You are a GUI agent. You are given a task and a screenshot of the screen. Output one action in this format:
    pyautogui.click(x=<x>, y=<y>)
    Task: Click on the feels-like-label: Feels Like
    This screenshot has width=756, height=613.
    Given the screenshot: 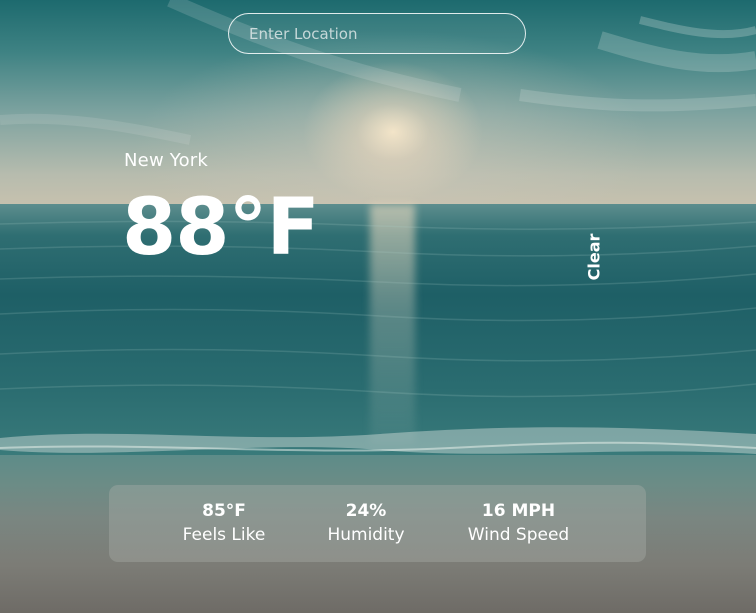 What is the action you would take?
    pyautogui.click(x=224, y=535)
    